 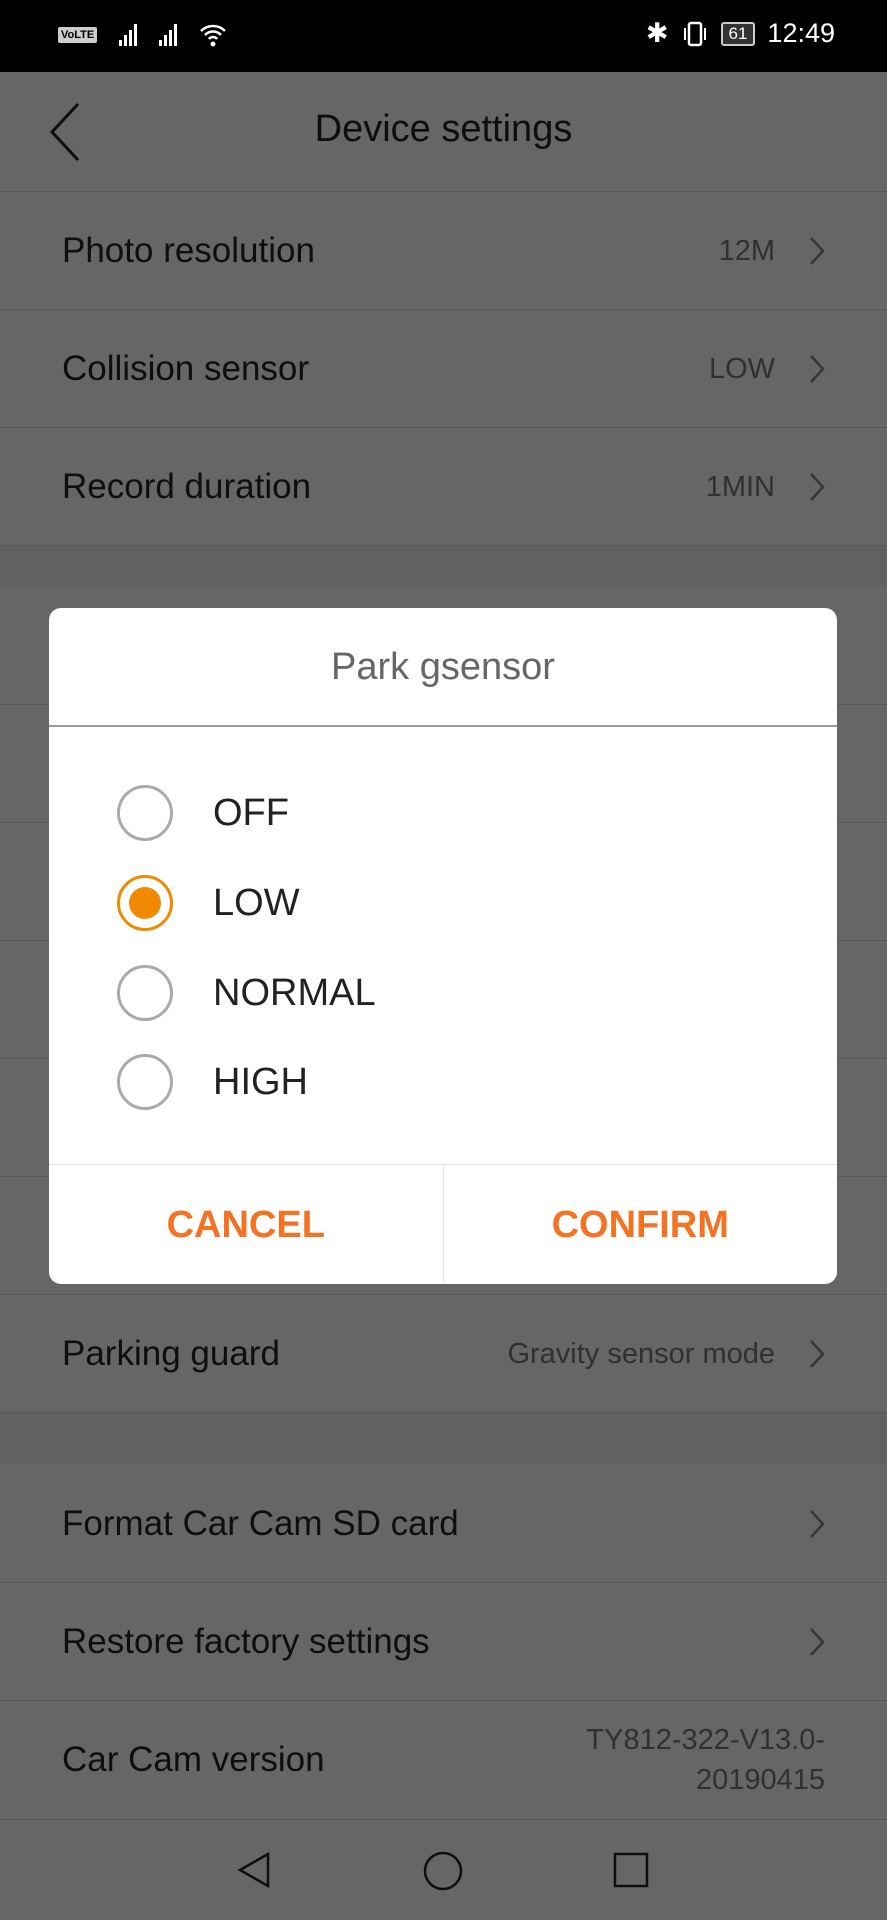 I want to click on clock: 12:49, so click(x=801, y=33).